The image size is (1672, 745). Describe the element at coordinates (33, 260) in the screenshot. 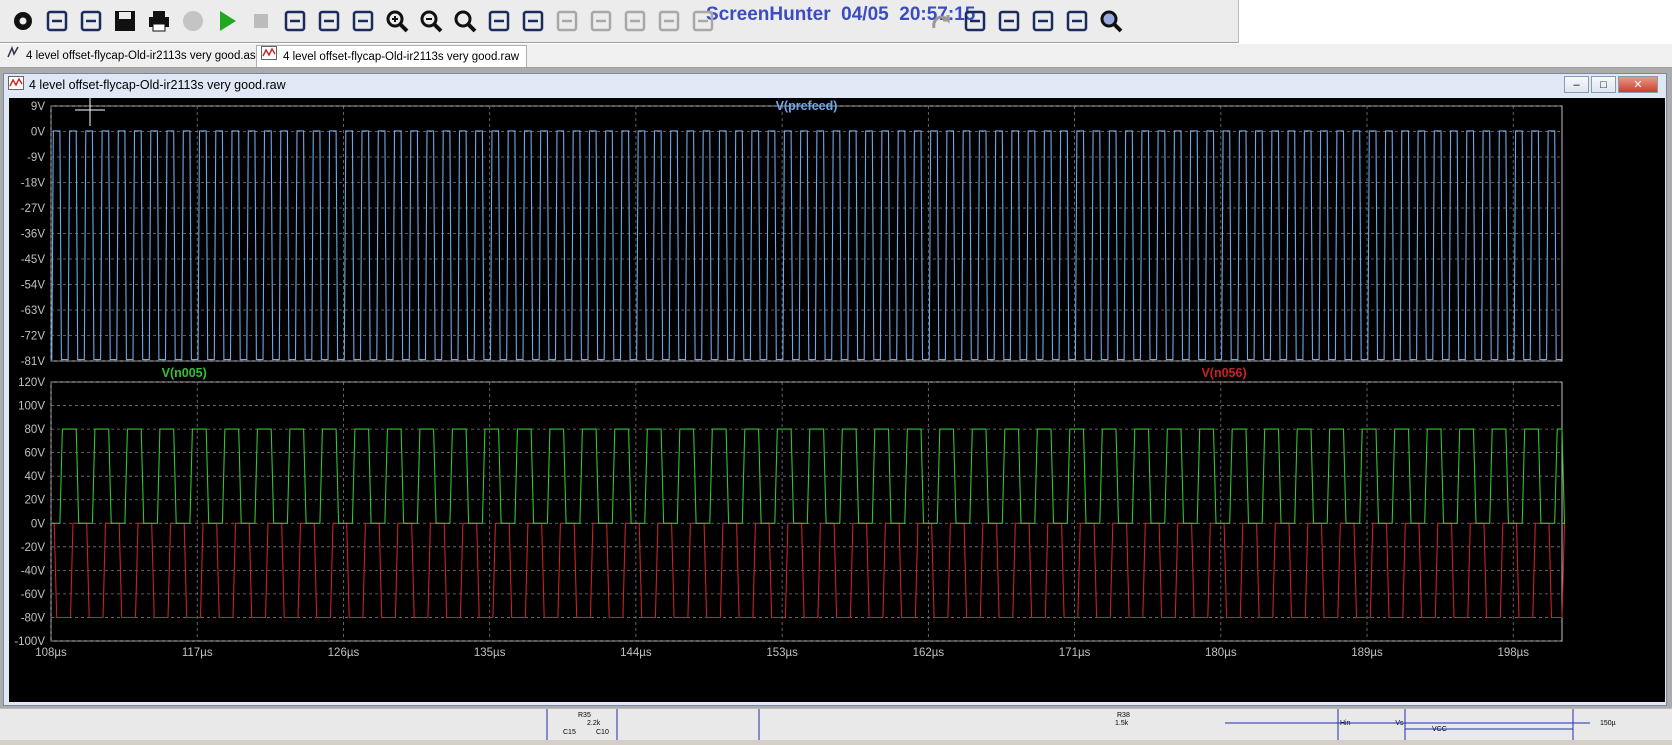

I see `prefeed-y-tick-label: -45V` at that location.